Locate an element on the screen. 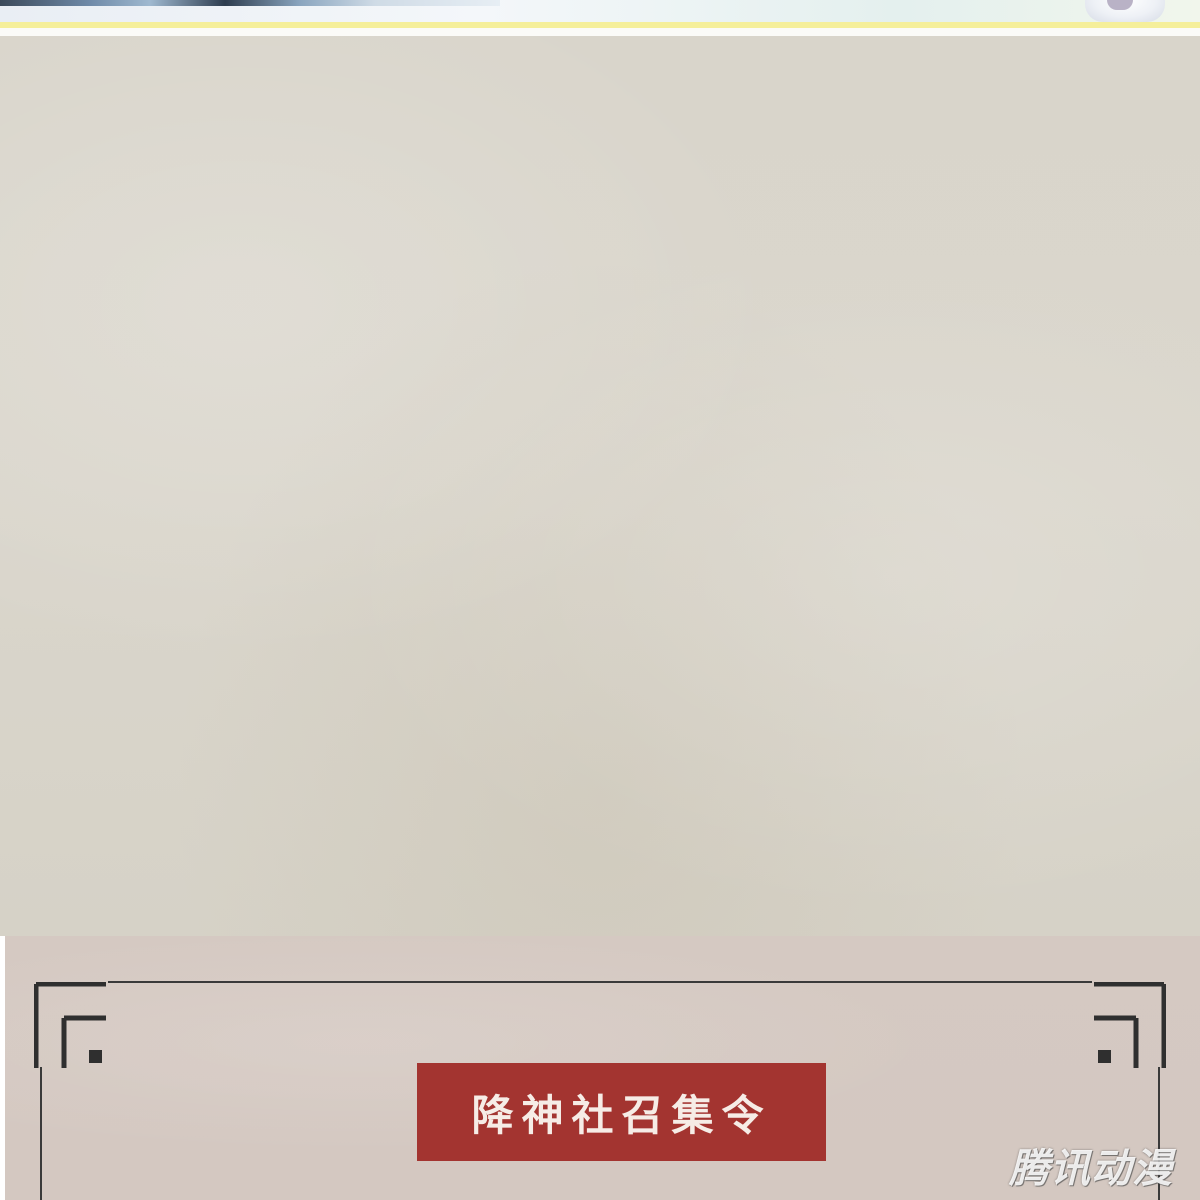  notice-frame-left is located at coordinates (41, 1133).